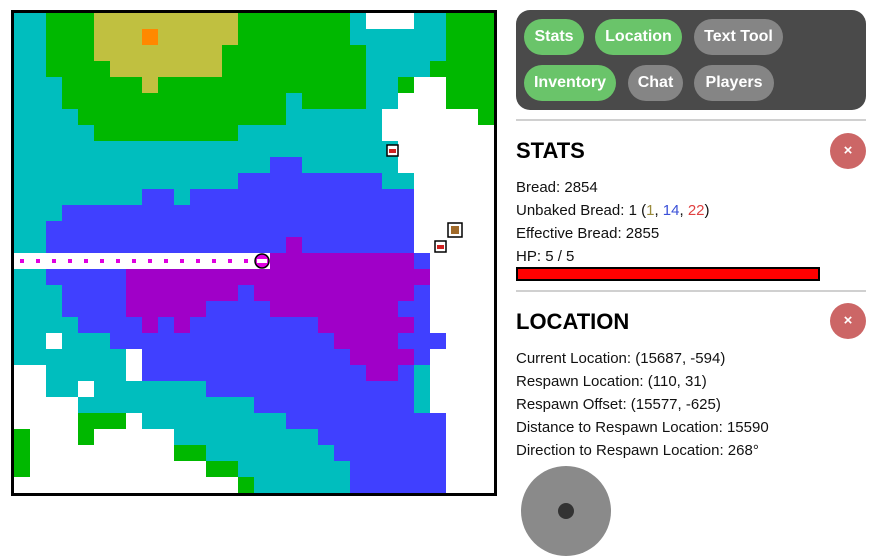 This screenshot has width=880, height=556. What do you see at coordinates (620, 450) in the screenshot?
I see `respawn-direction-label: Direction to Respawn Location:` at bounding box center [620, 450].